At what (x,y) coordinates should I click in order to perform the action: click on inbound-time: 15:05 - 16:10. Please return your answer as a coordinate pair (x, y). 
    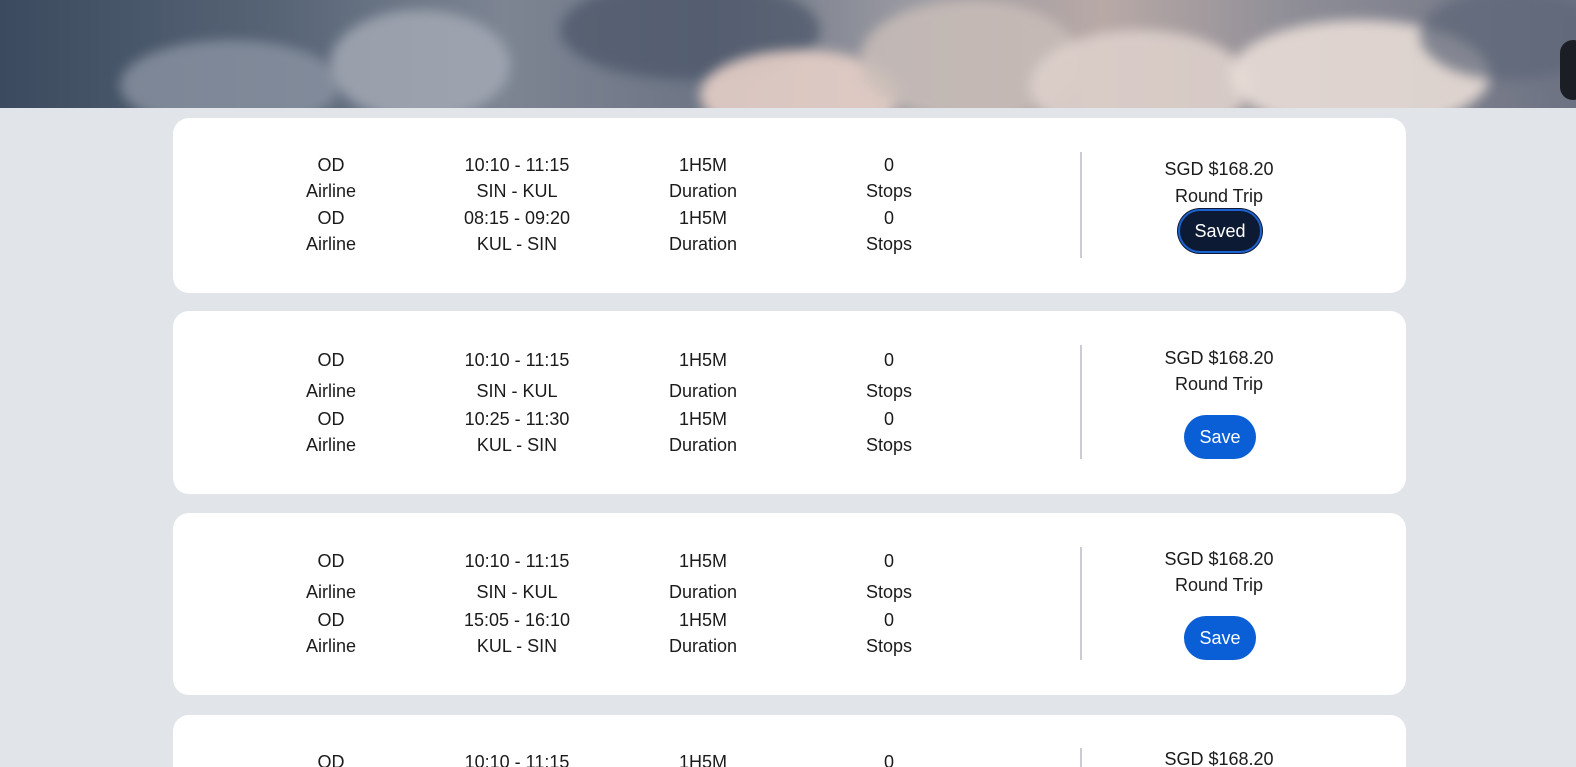
    Looking at the image, I should click on (517, 620).